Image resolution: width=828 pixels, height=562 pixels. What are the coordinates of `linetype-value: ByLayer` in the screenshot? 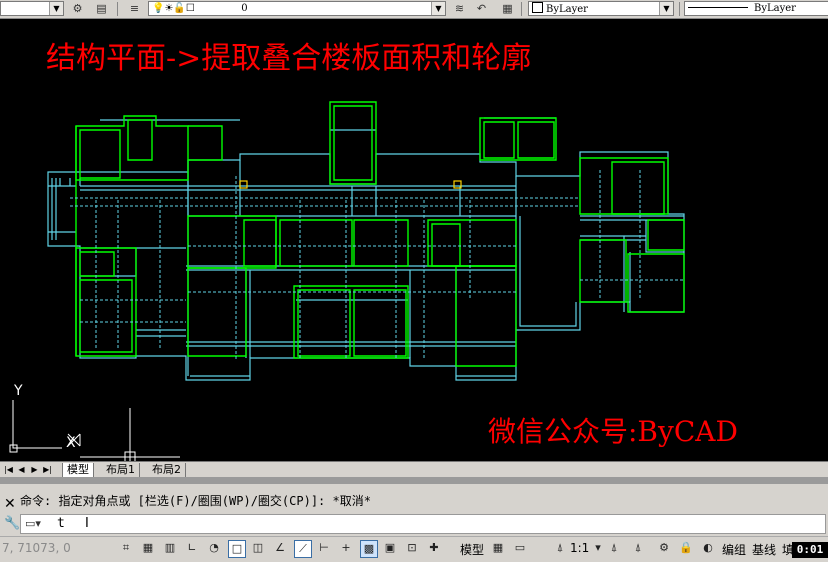 It's located at (775, 8).